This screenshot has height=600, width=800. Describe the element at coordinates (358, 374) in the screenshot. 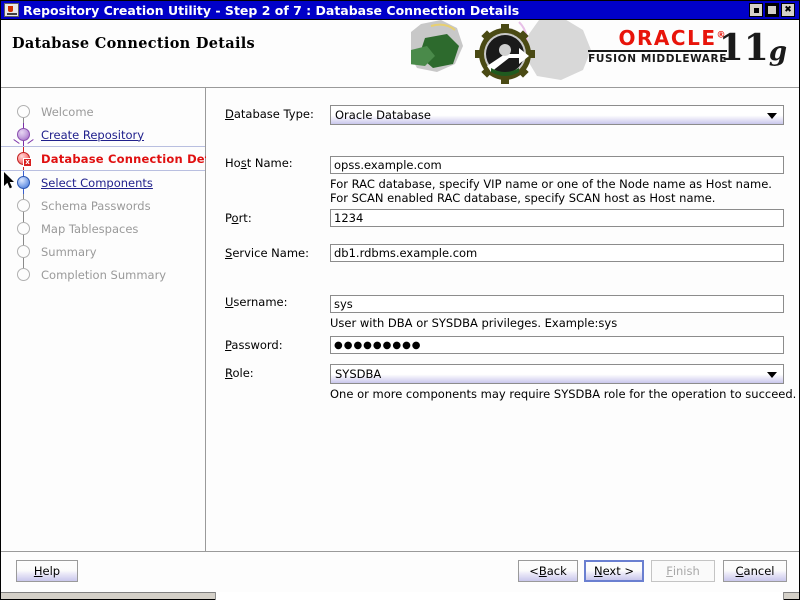

I see `role-value: SYSDBA` at that location.